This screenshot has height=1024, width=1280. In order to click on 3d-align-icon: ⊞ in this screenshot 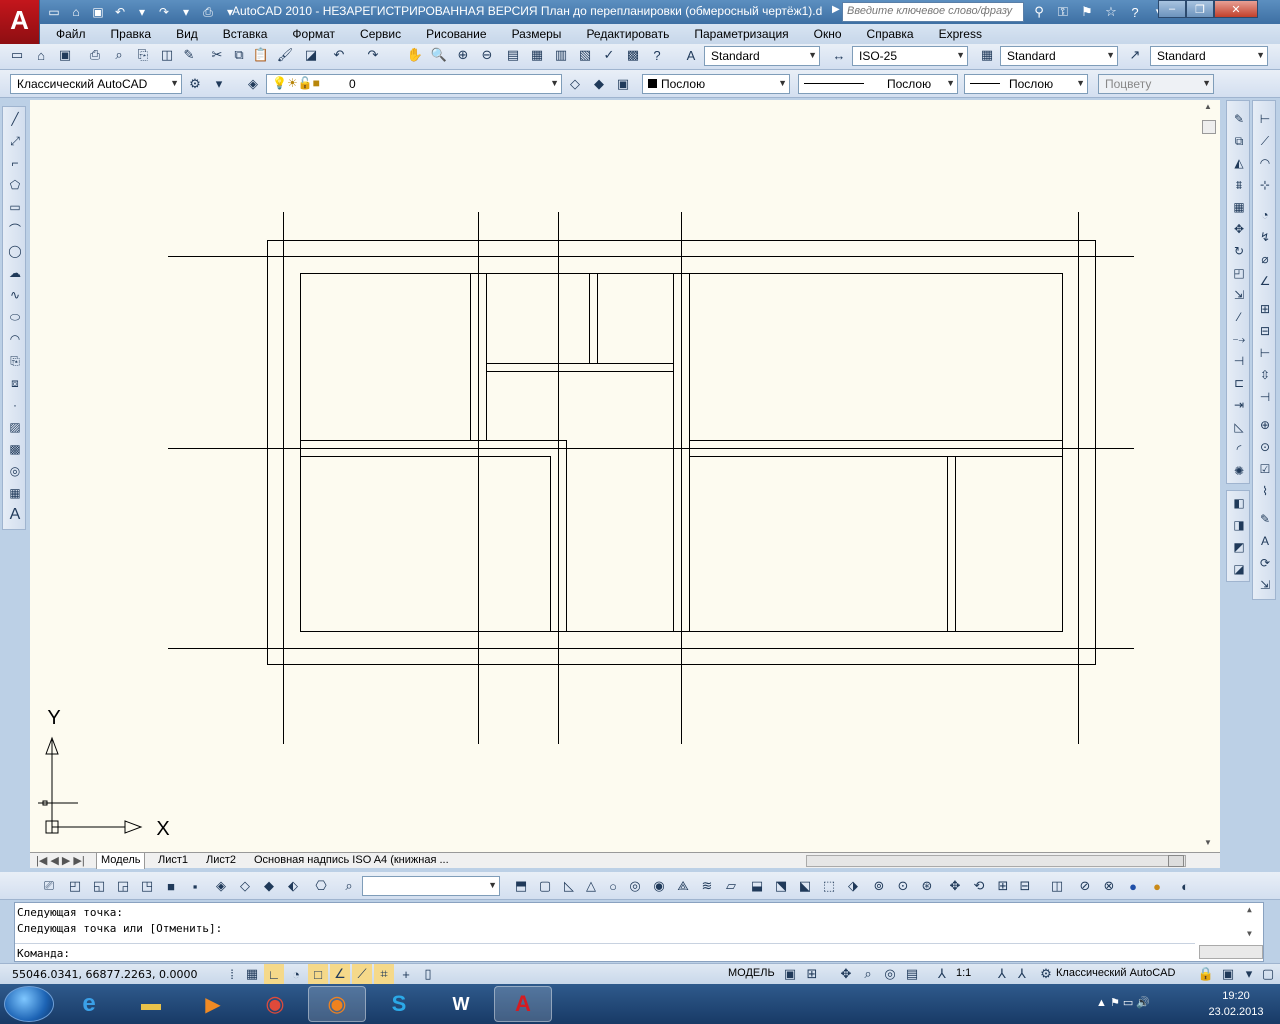, I will do `click(1003, 886)`.